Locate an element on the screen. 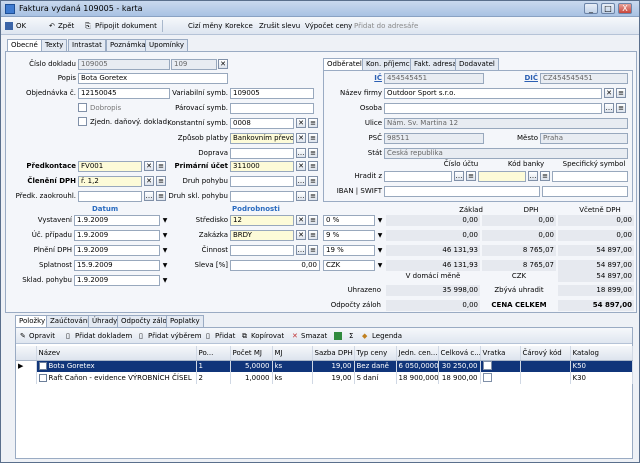 This screenshot has height=463, width=640. splatnost-date: 15.9.2009 is located at coordinates (117, 265).